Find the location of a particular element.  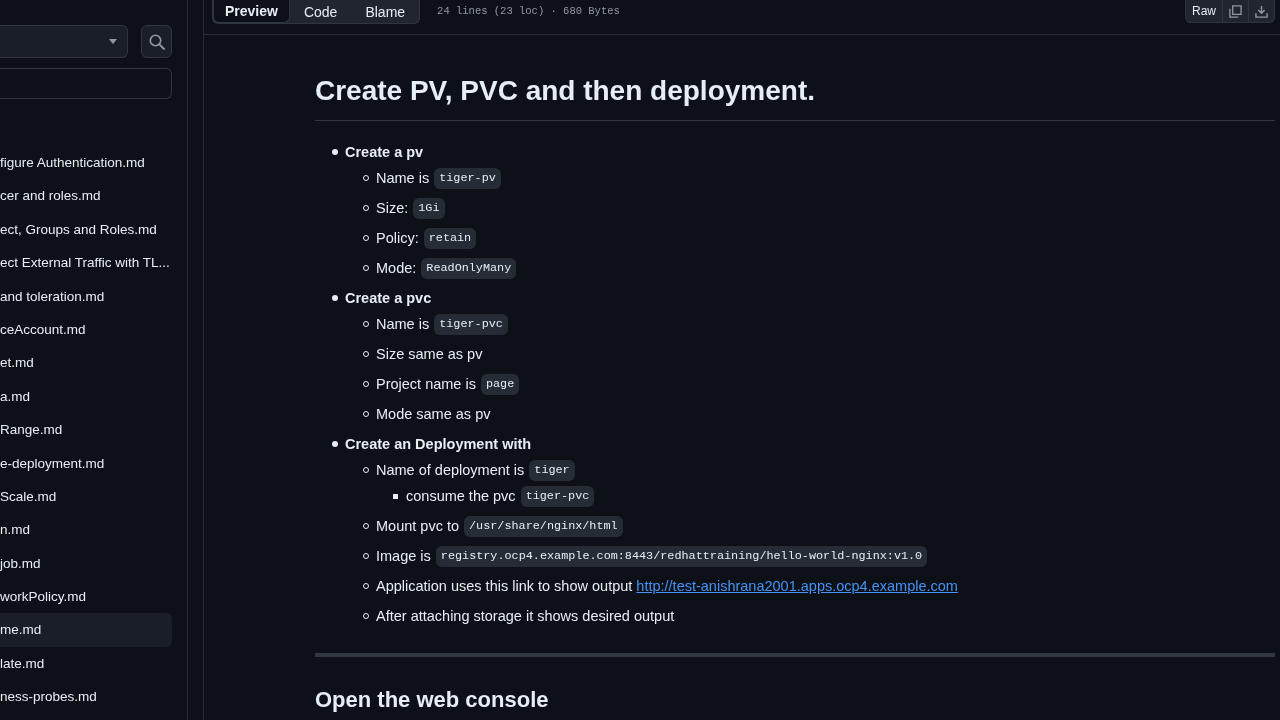

view-tab: Code is located at coordinates (320, 11).